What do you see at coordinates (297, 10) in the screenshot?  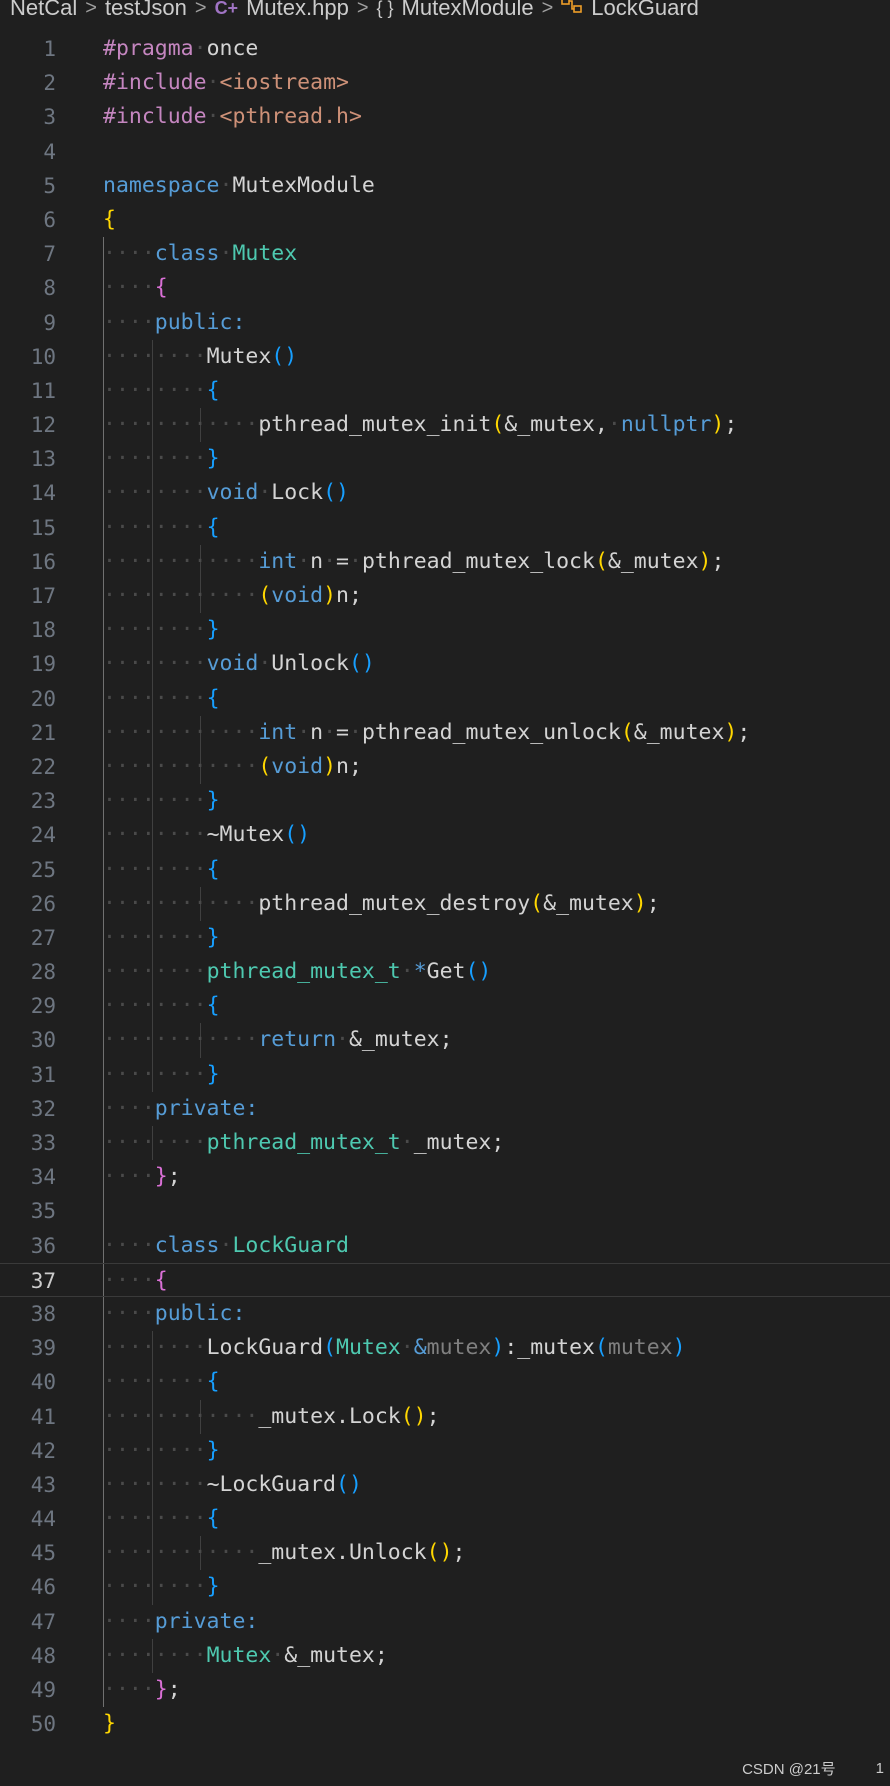 I see `breadcrumb-label: Mutex.hpp` at bounding box center [297, 10].